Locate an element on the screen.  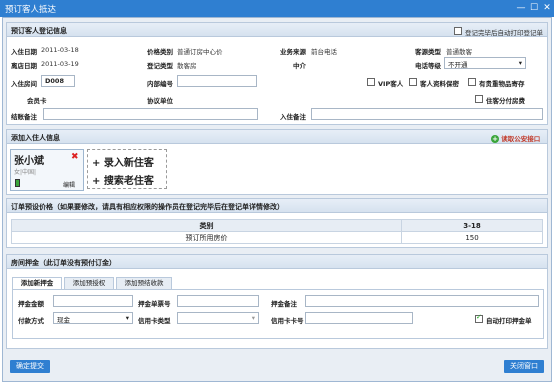
tab-prepay: 添加预结收款 is located at coordinates (144, 283).